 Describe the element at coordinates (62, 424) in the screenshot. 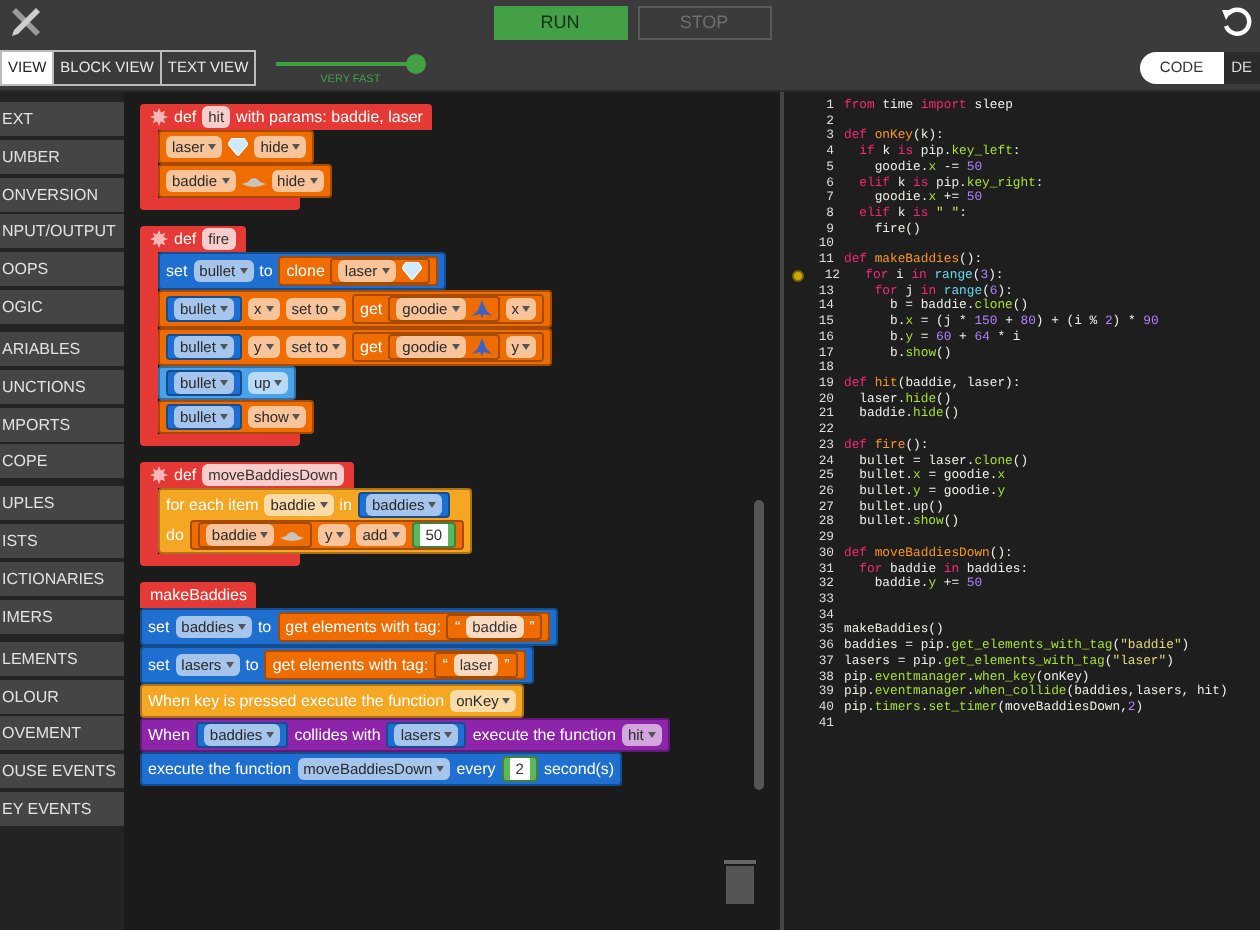

I see `category-button: MPORTS` at that location.